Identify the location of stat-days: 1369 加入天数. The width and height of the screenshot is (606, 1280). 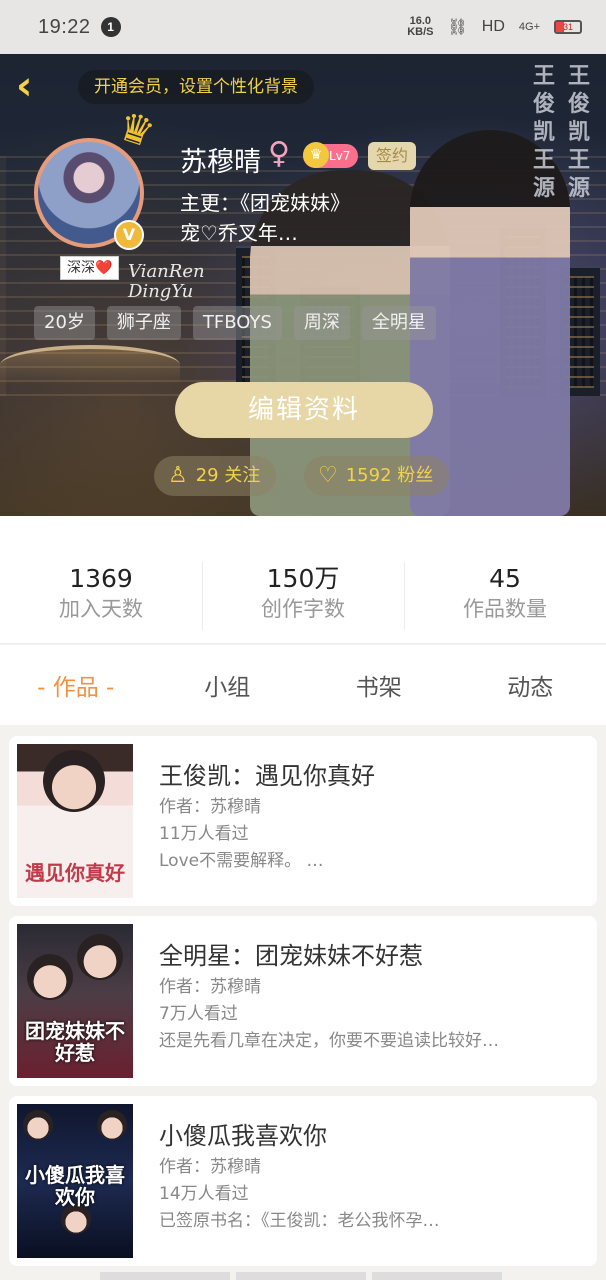
(101, 579).